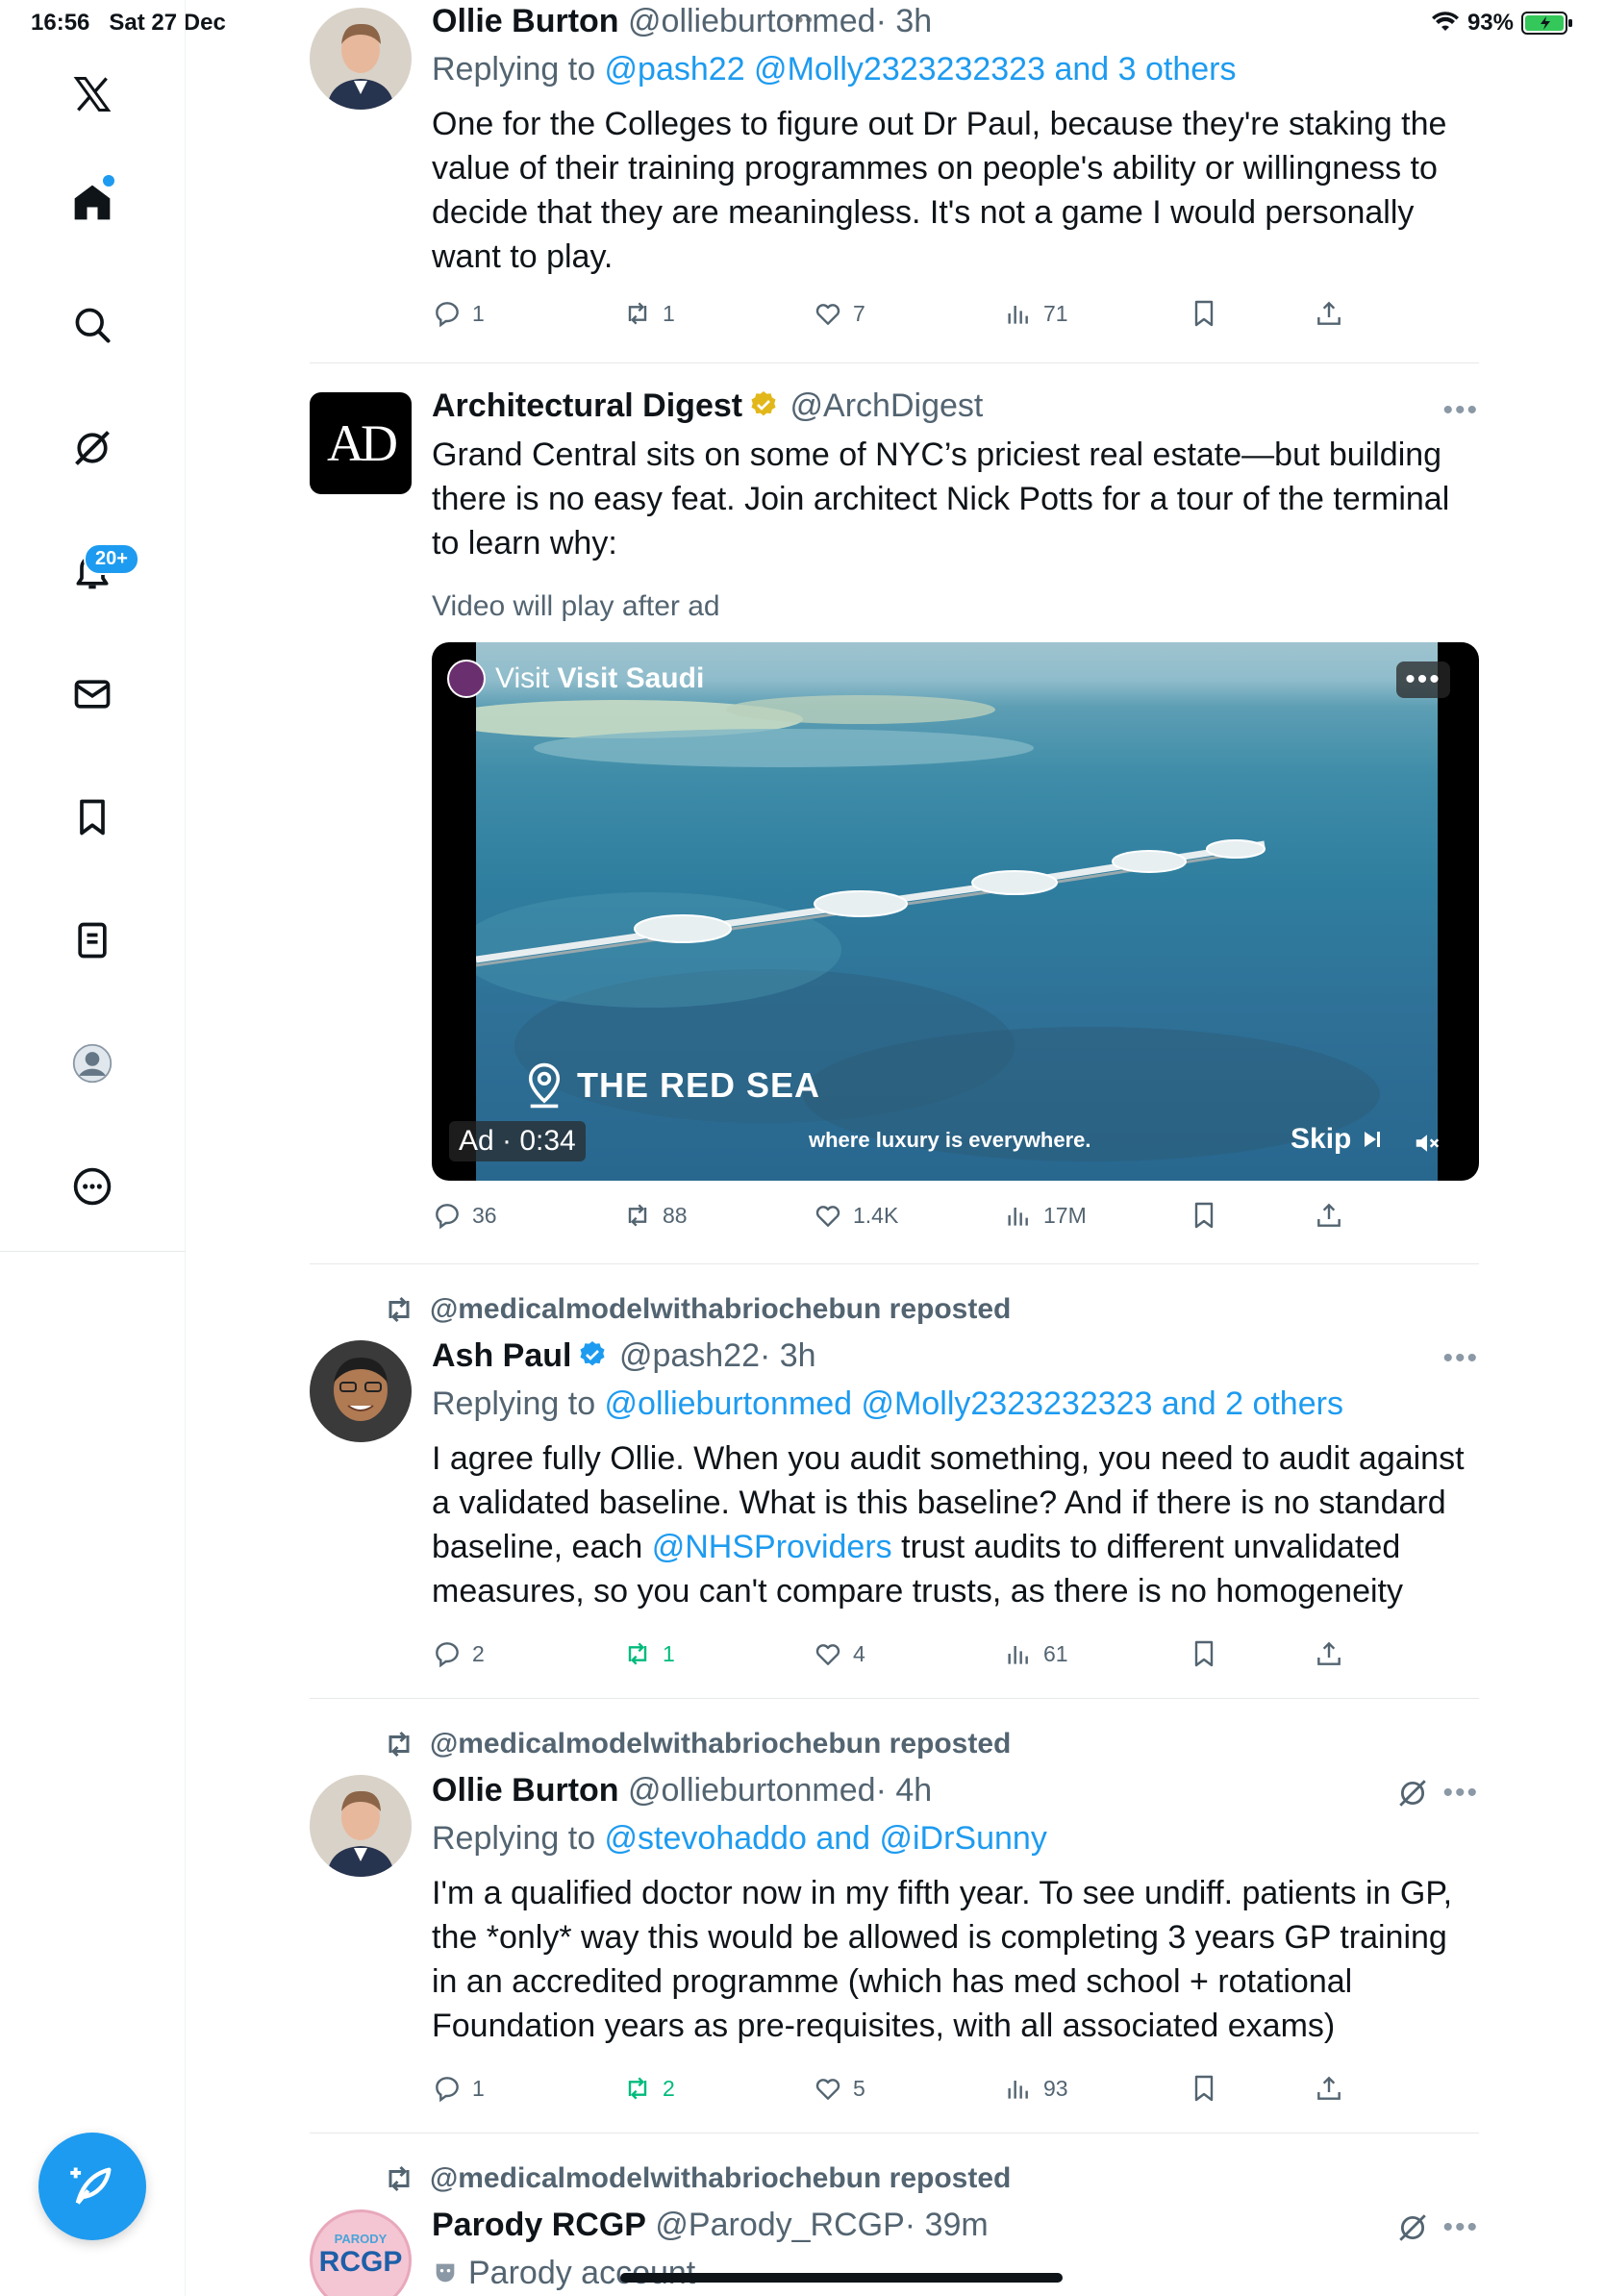  I want to click on tweet-time: · 39m, so click(946, 2225).